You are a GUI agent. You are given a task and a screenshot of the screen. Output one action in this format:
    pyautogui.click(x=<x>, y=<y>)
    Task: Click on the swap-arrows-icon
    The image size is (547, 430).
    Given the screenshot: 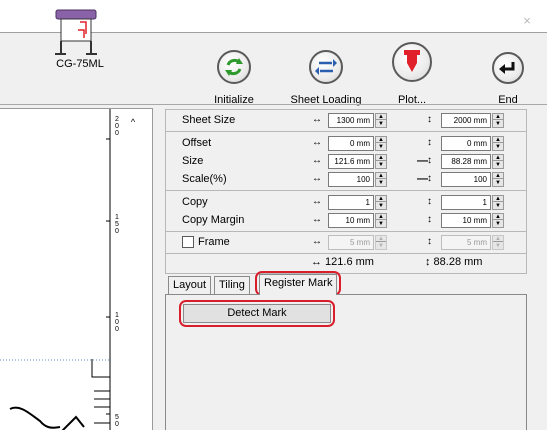 What is the action you would take?
    pyautogui.click(x=326, y=67)
    